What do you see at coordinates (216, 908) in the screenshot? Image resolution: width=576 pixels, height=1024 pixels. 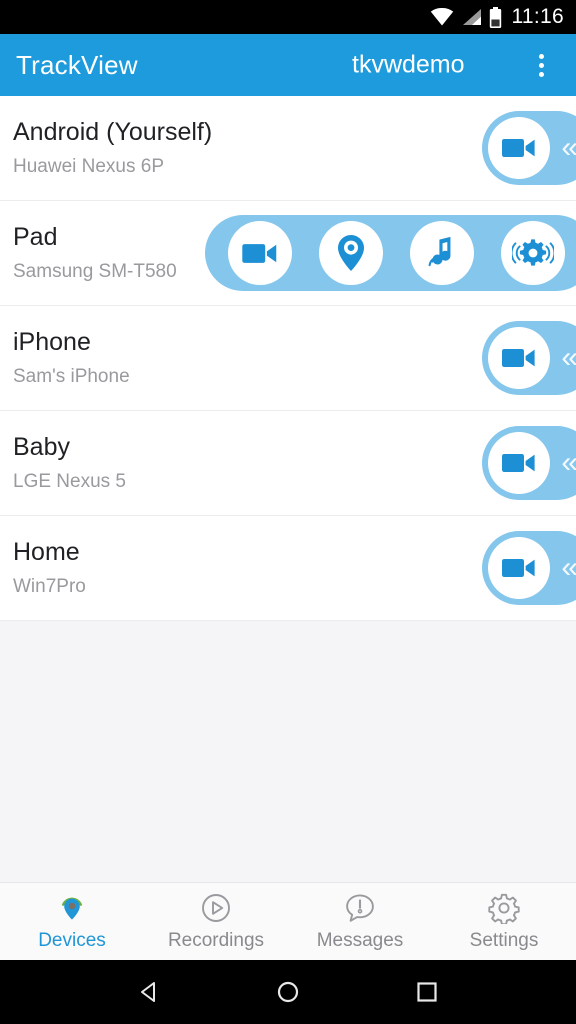 I see `play-circle-icon` at bounding box center [216, 908].